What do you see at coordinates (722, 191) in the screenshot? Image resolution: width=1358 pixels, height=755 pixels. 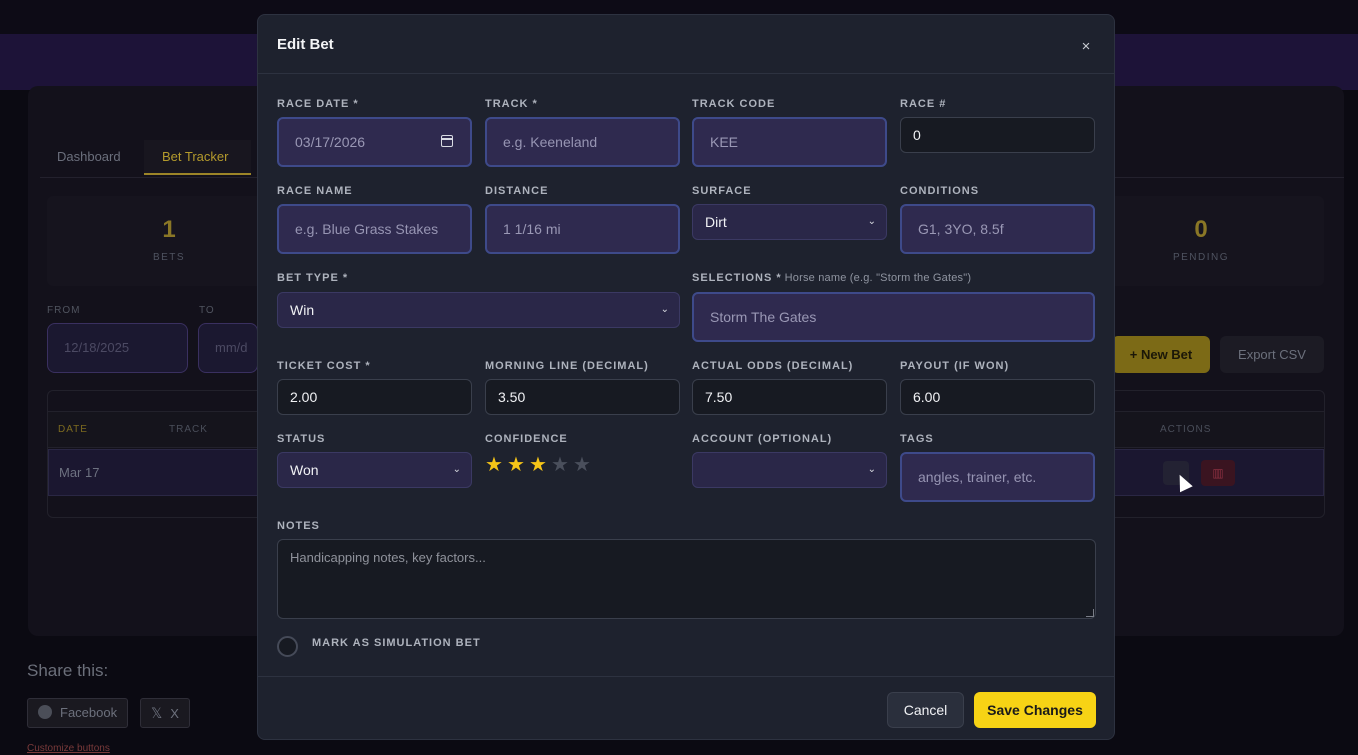 I see `surface-label: SURFACE` at bounding box center [722, 191].